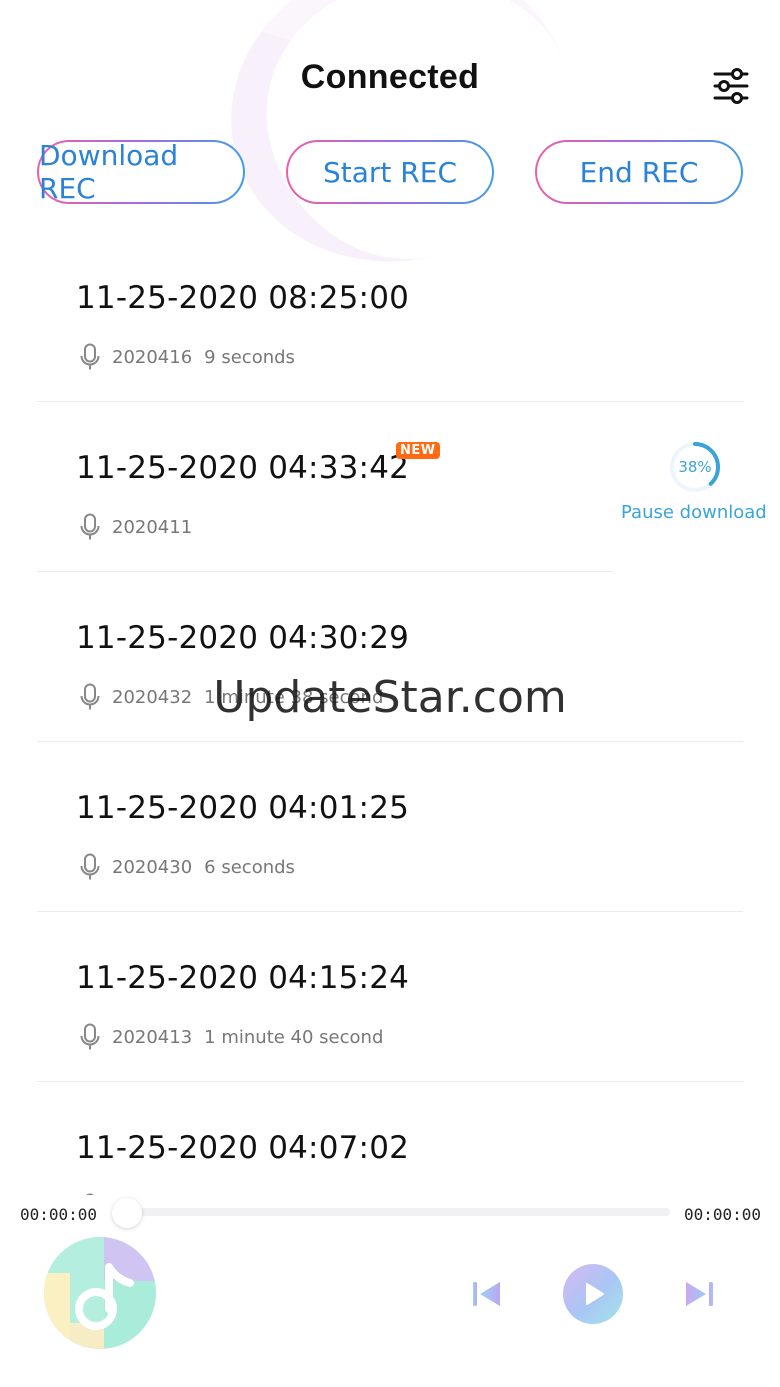 Image resolution: width=780 pixels, height=1387 pixels. What do you see at coordinates (390, 77) in the screenshot?
I see `page-title: Connected` at bounding box center [390, 77].